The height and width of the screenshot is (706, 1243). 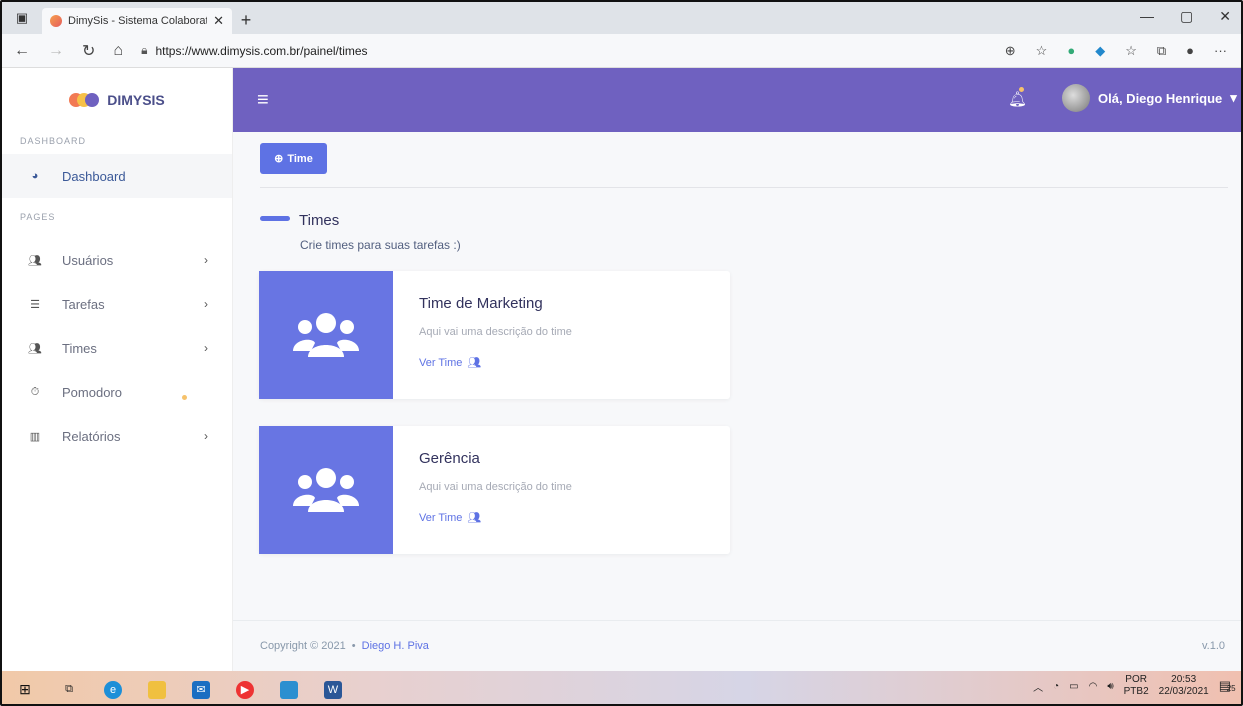 I want to click on team-icon: 👥︎, so click(x=35, y=348).